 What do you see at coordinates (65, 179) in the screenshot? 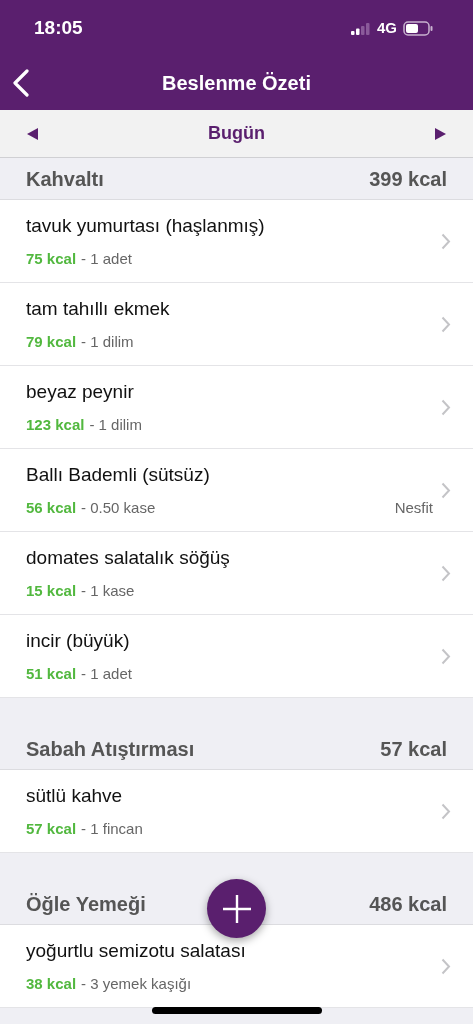
I see `section-title: Kahvaltı` at bounding box center [65, 179].